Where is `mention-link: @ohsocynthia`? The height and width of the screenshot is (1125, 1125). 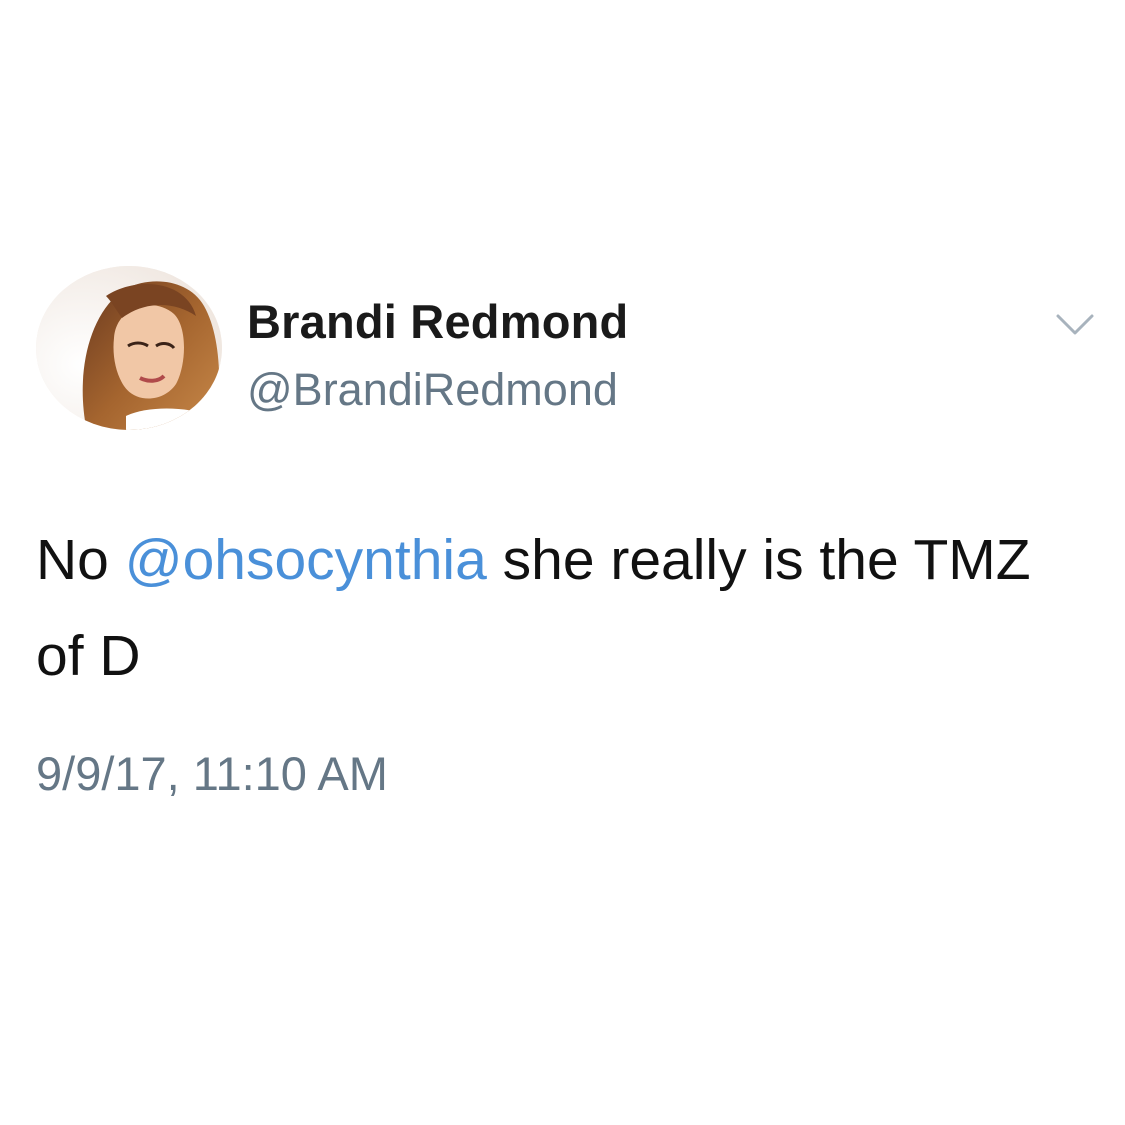
mention-link: @ohsocynthia is located at coordinates (306, 560).